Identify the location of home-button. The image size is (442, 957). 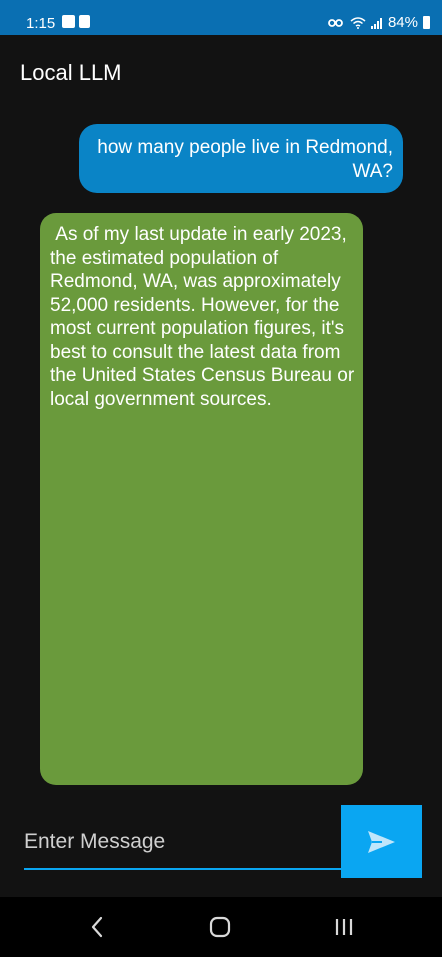
(220, 927).